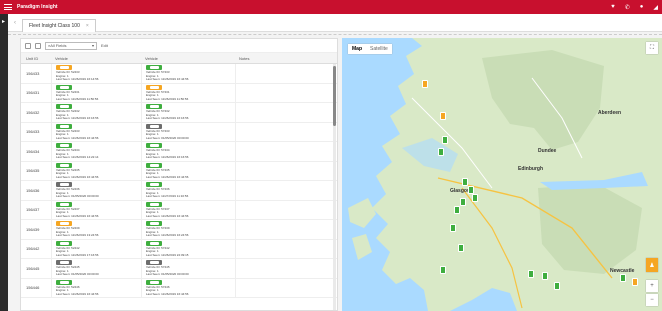 The image size is (662, 311). I want to click on header-vehicle-1: Vehicle, so click(96, 58).